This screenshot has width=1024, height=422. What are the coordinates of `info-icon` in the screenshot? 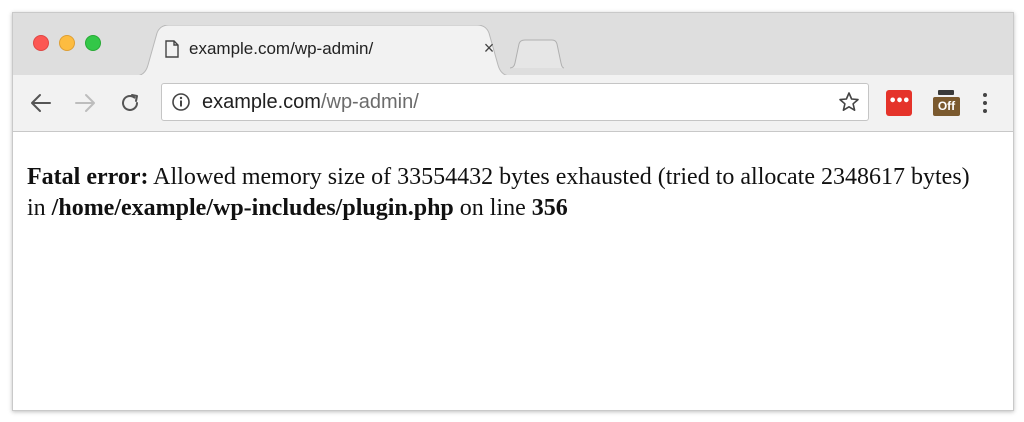 It's located at (181, 104).